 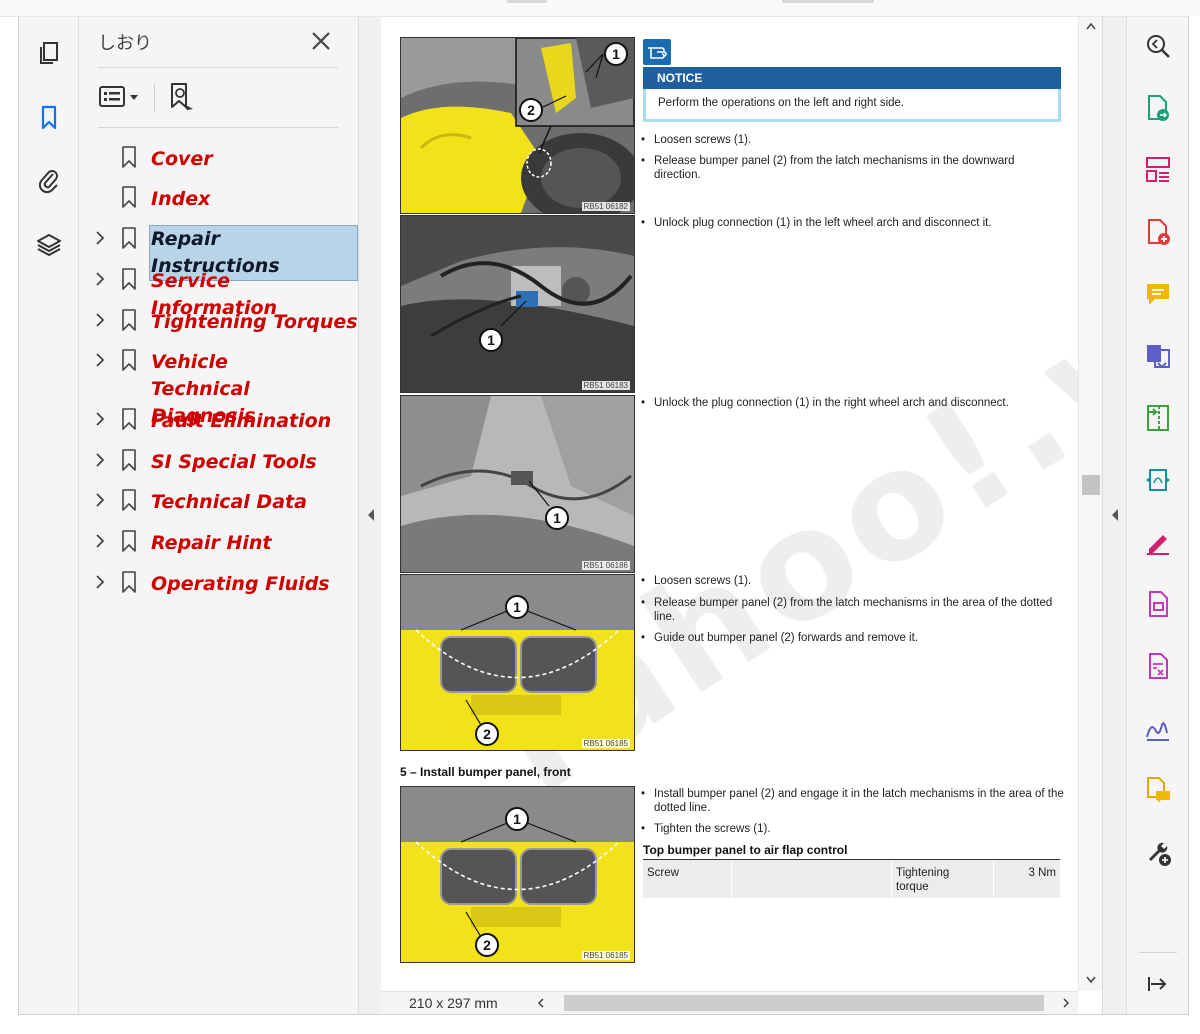 I want to click on combine-files-icon, so click(x=1158, y=356).